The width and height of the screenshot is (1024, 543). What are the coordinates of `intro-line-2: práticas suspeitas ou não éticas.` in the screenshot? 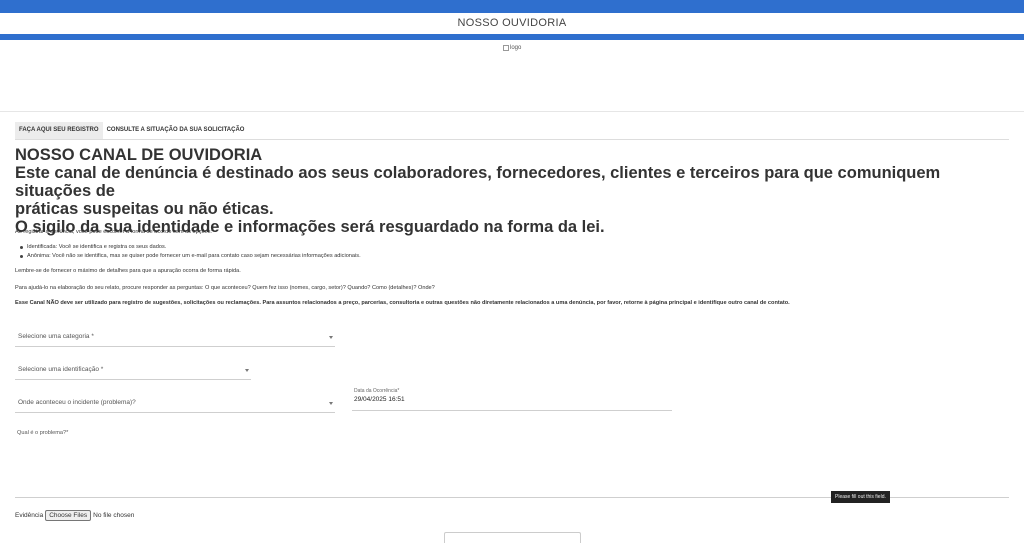 It's located at (144, 209).